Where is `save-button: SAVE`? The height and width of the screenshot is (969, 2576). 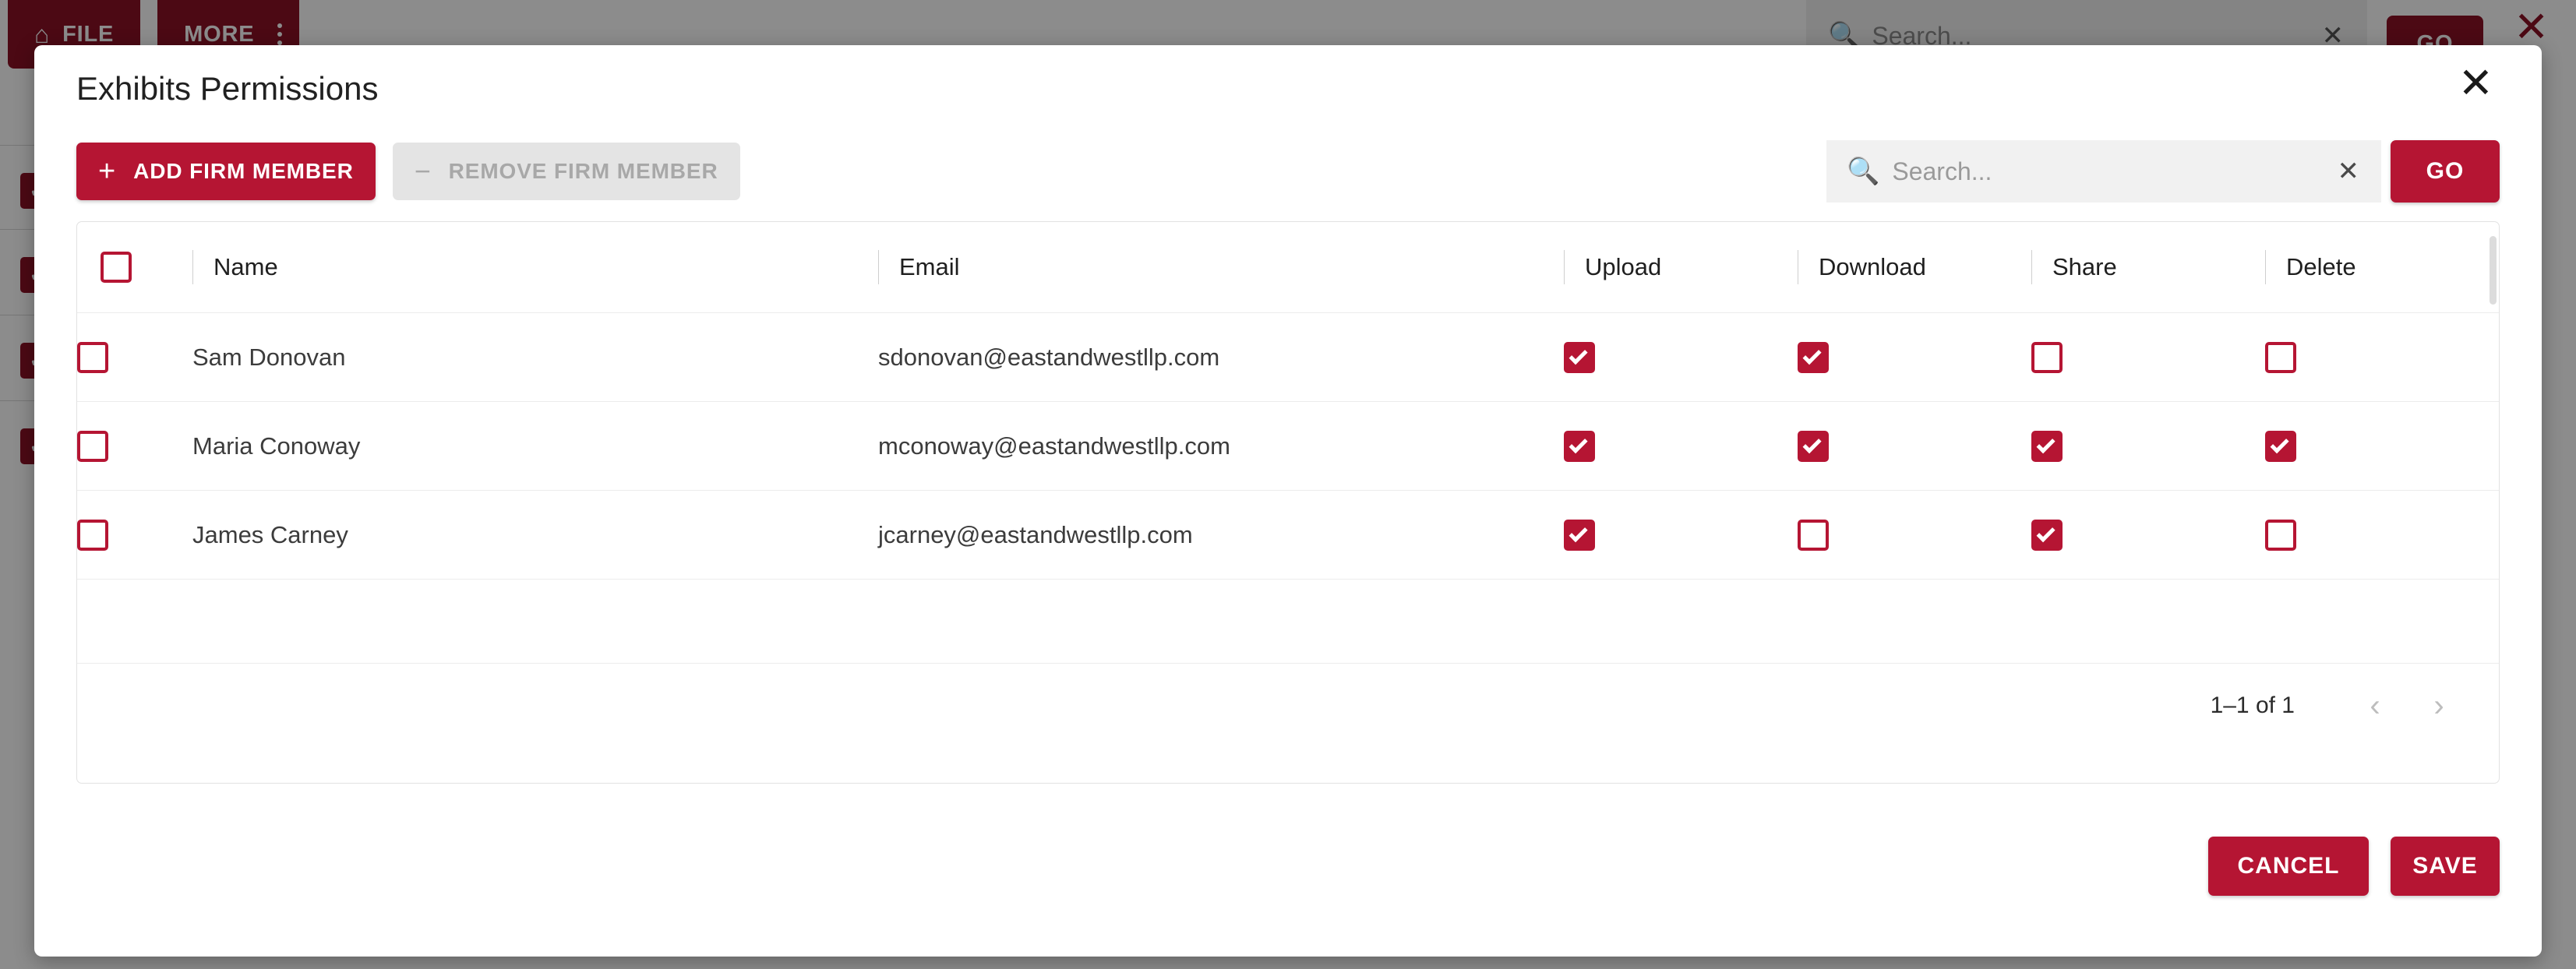
save-button: SAVE is located at coordinates (2445, 866).